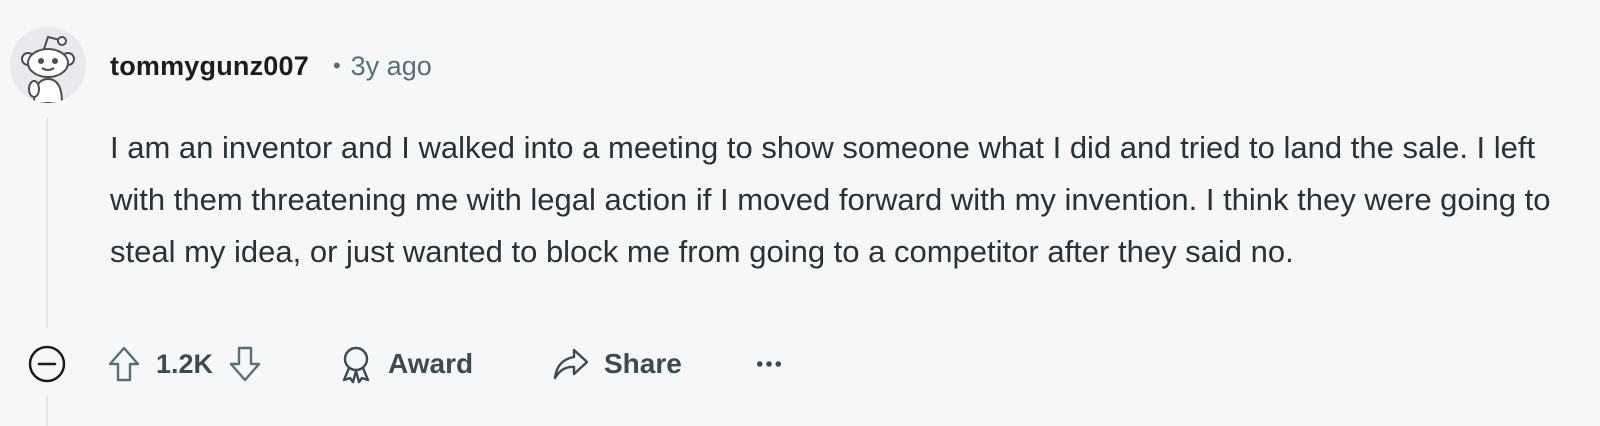 Image resolution: width=1600 pixels, height=426 pixels. I want to click on vote-group: 1.2K, so click(184, 364).